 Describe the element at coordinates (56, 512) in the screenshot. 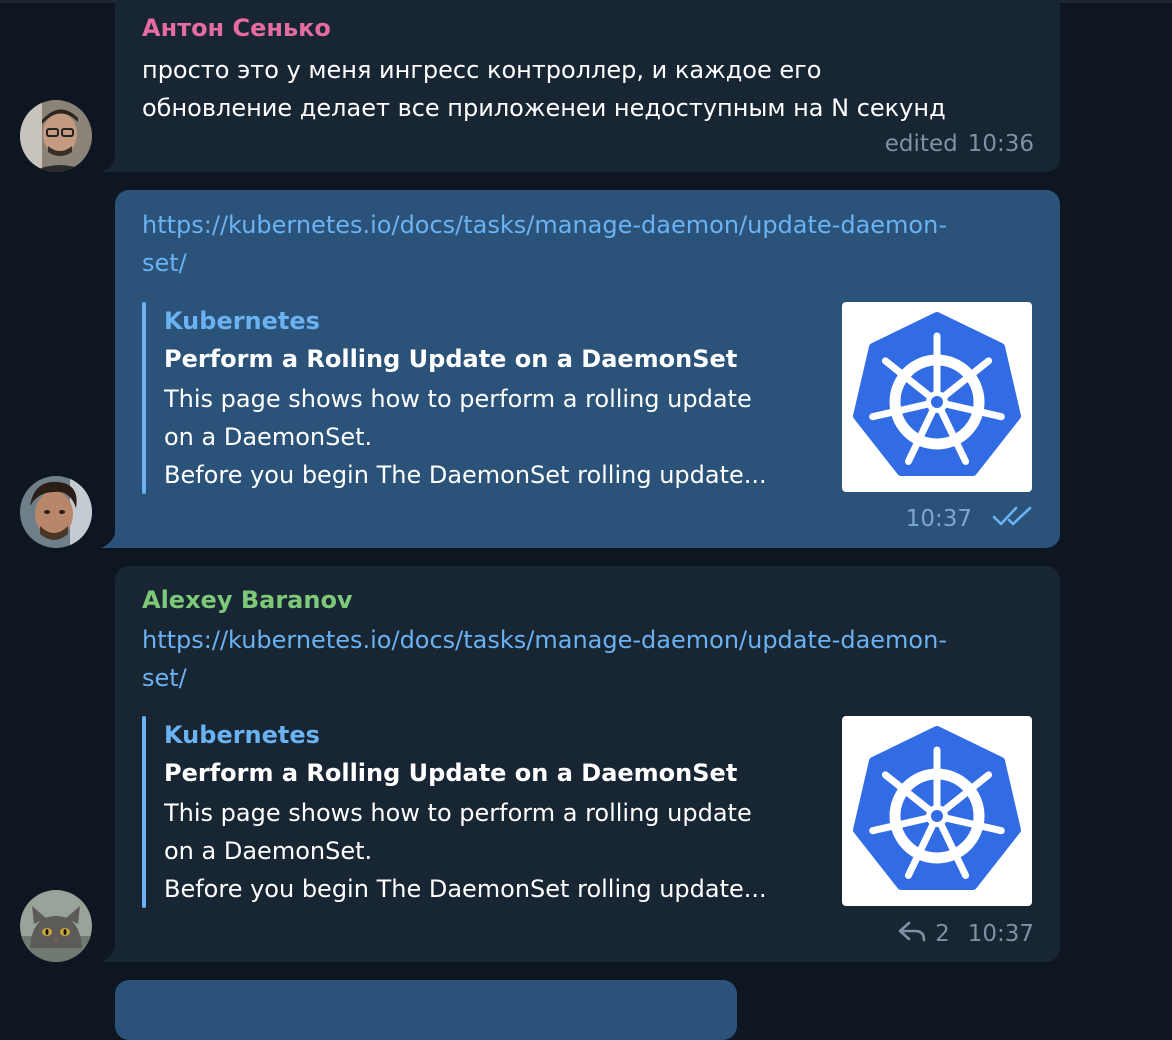

I see `user-avatar-self` at that location.